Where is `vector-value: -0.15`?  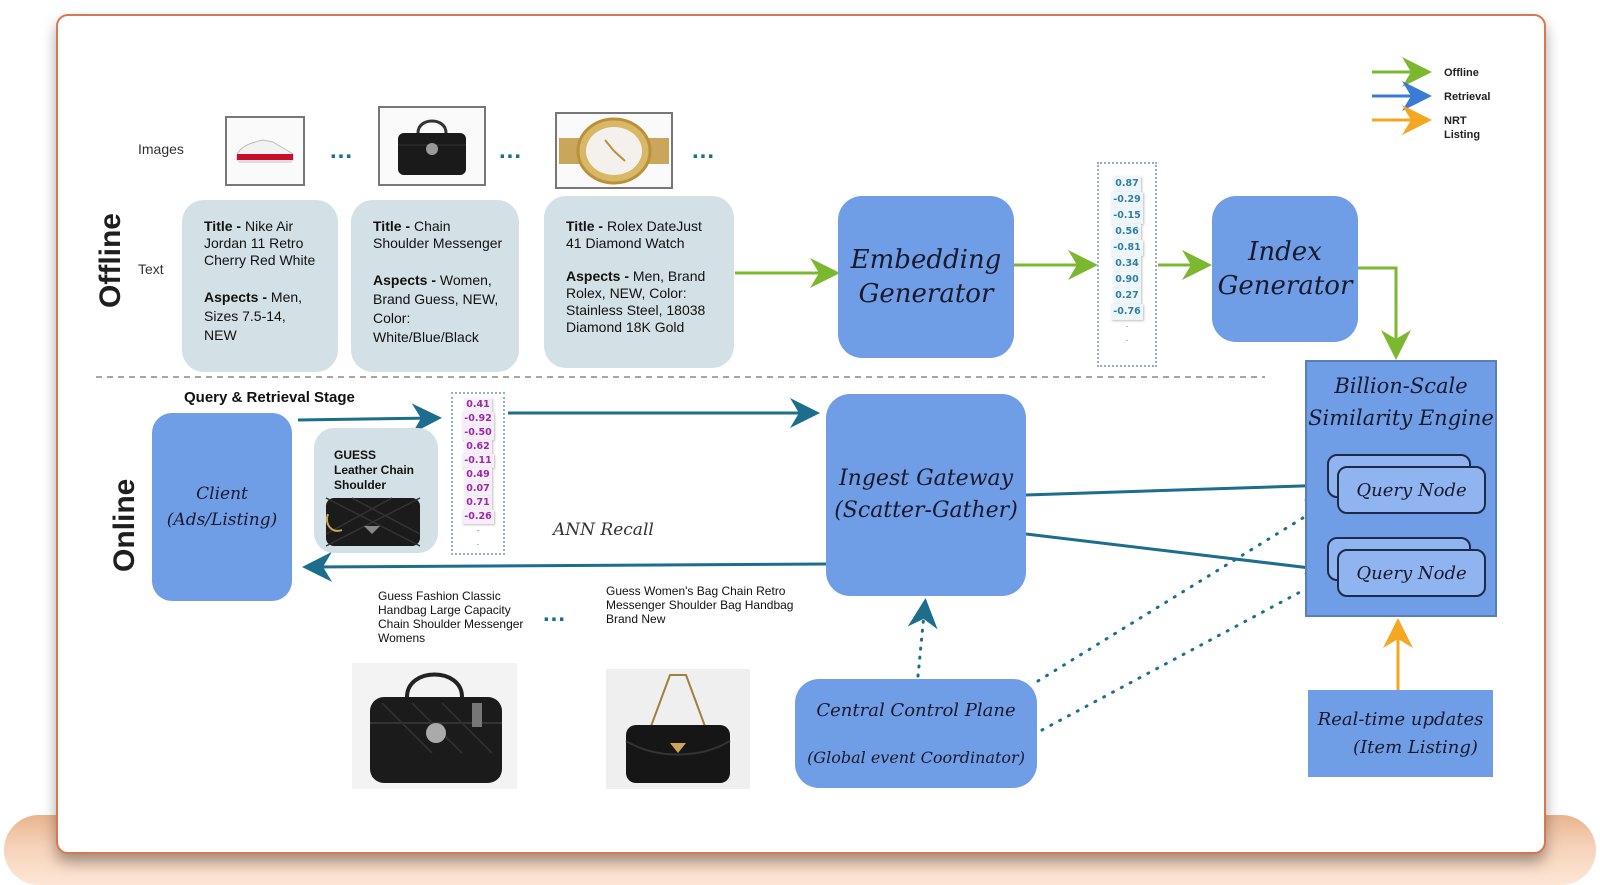
vector-value: -0.15 is located at coordinates (1127, 216).